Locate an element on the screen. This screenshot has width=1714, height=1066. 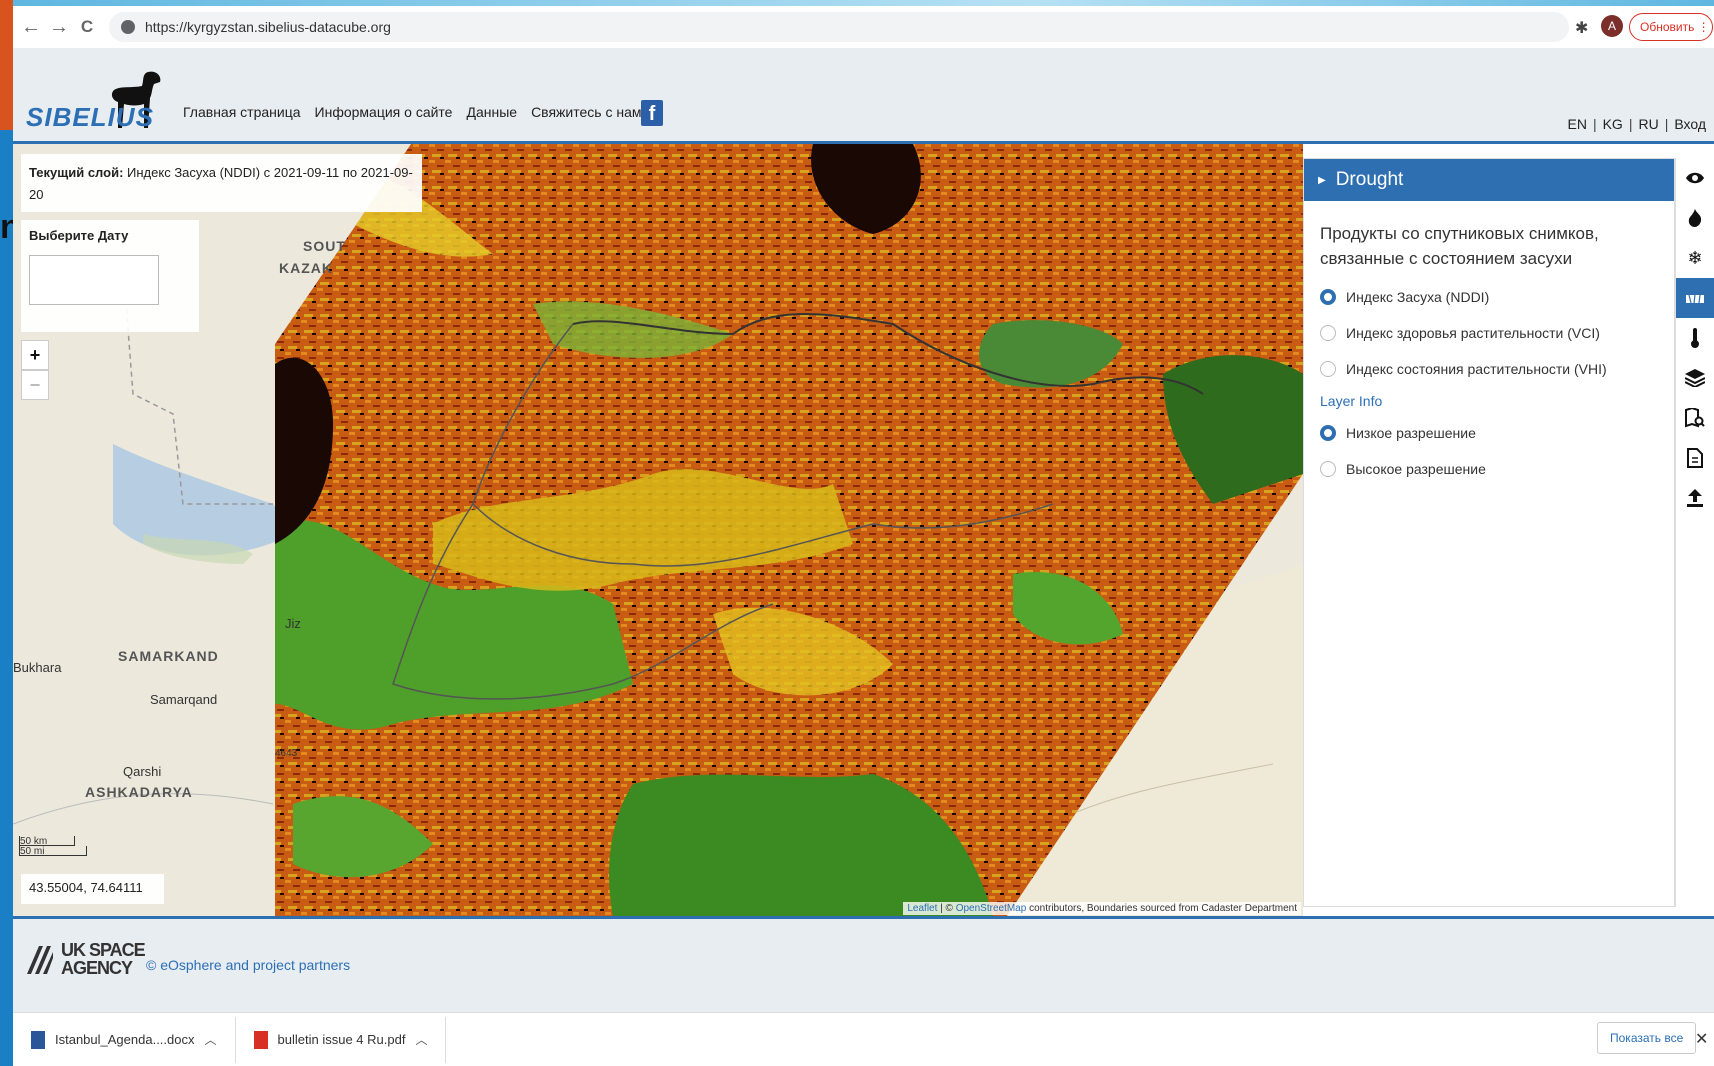
language-switcher: EN | KG | RU | Вход is located at coordinates (1636, 124).